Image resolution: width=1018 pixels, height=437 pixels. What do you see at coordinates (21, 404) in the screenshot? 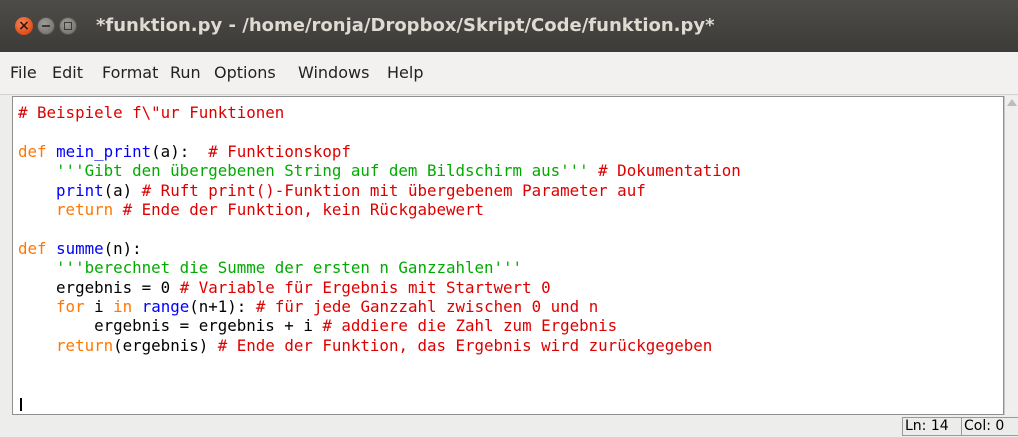
I see `text-cursor` at bounding box center [21, 404].